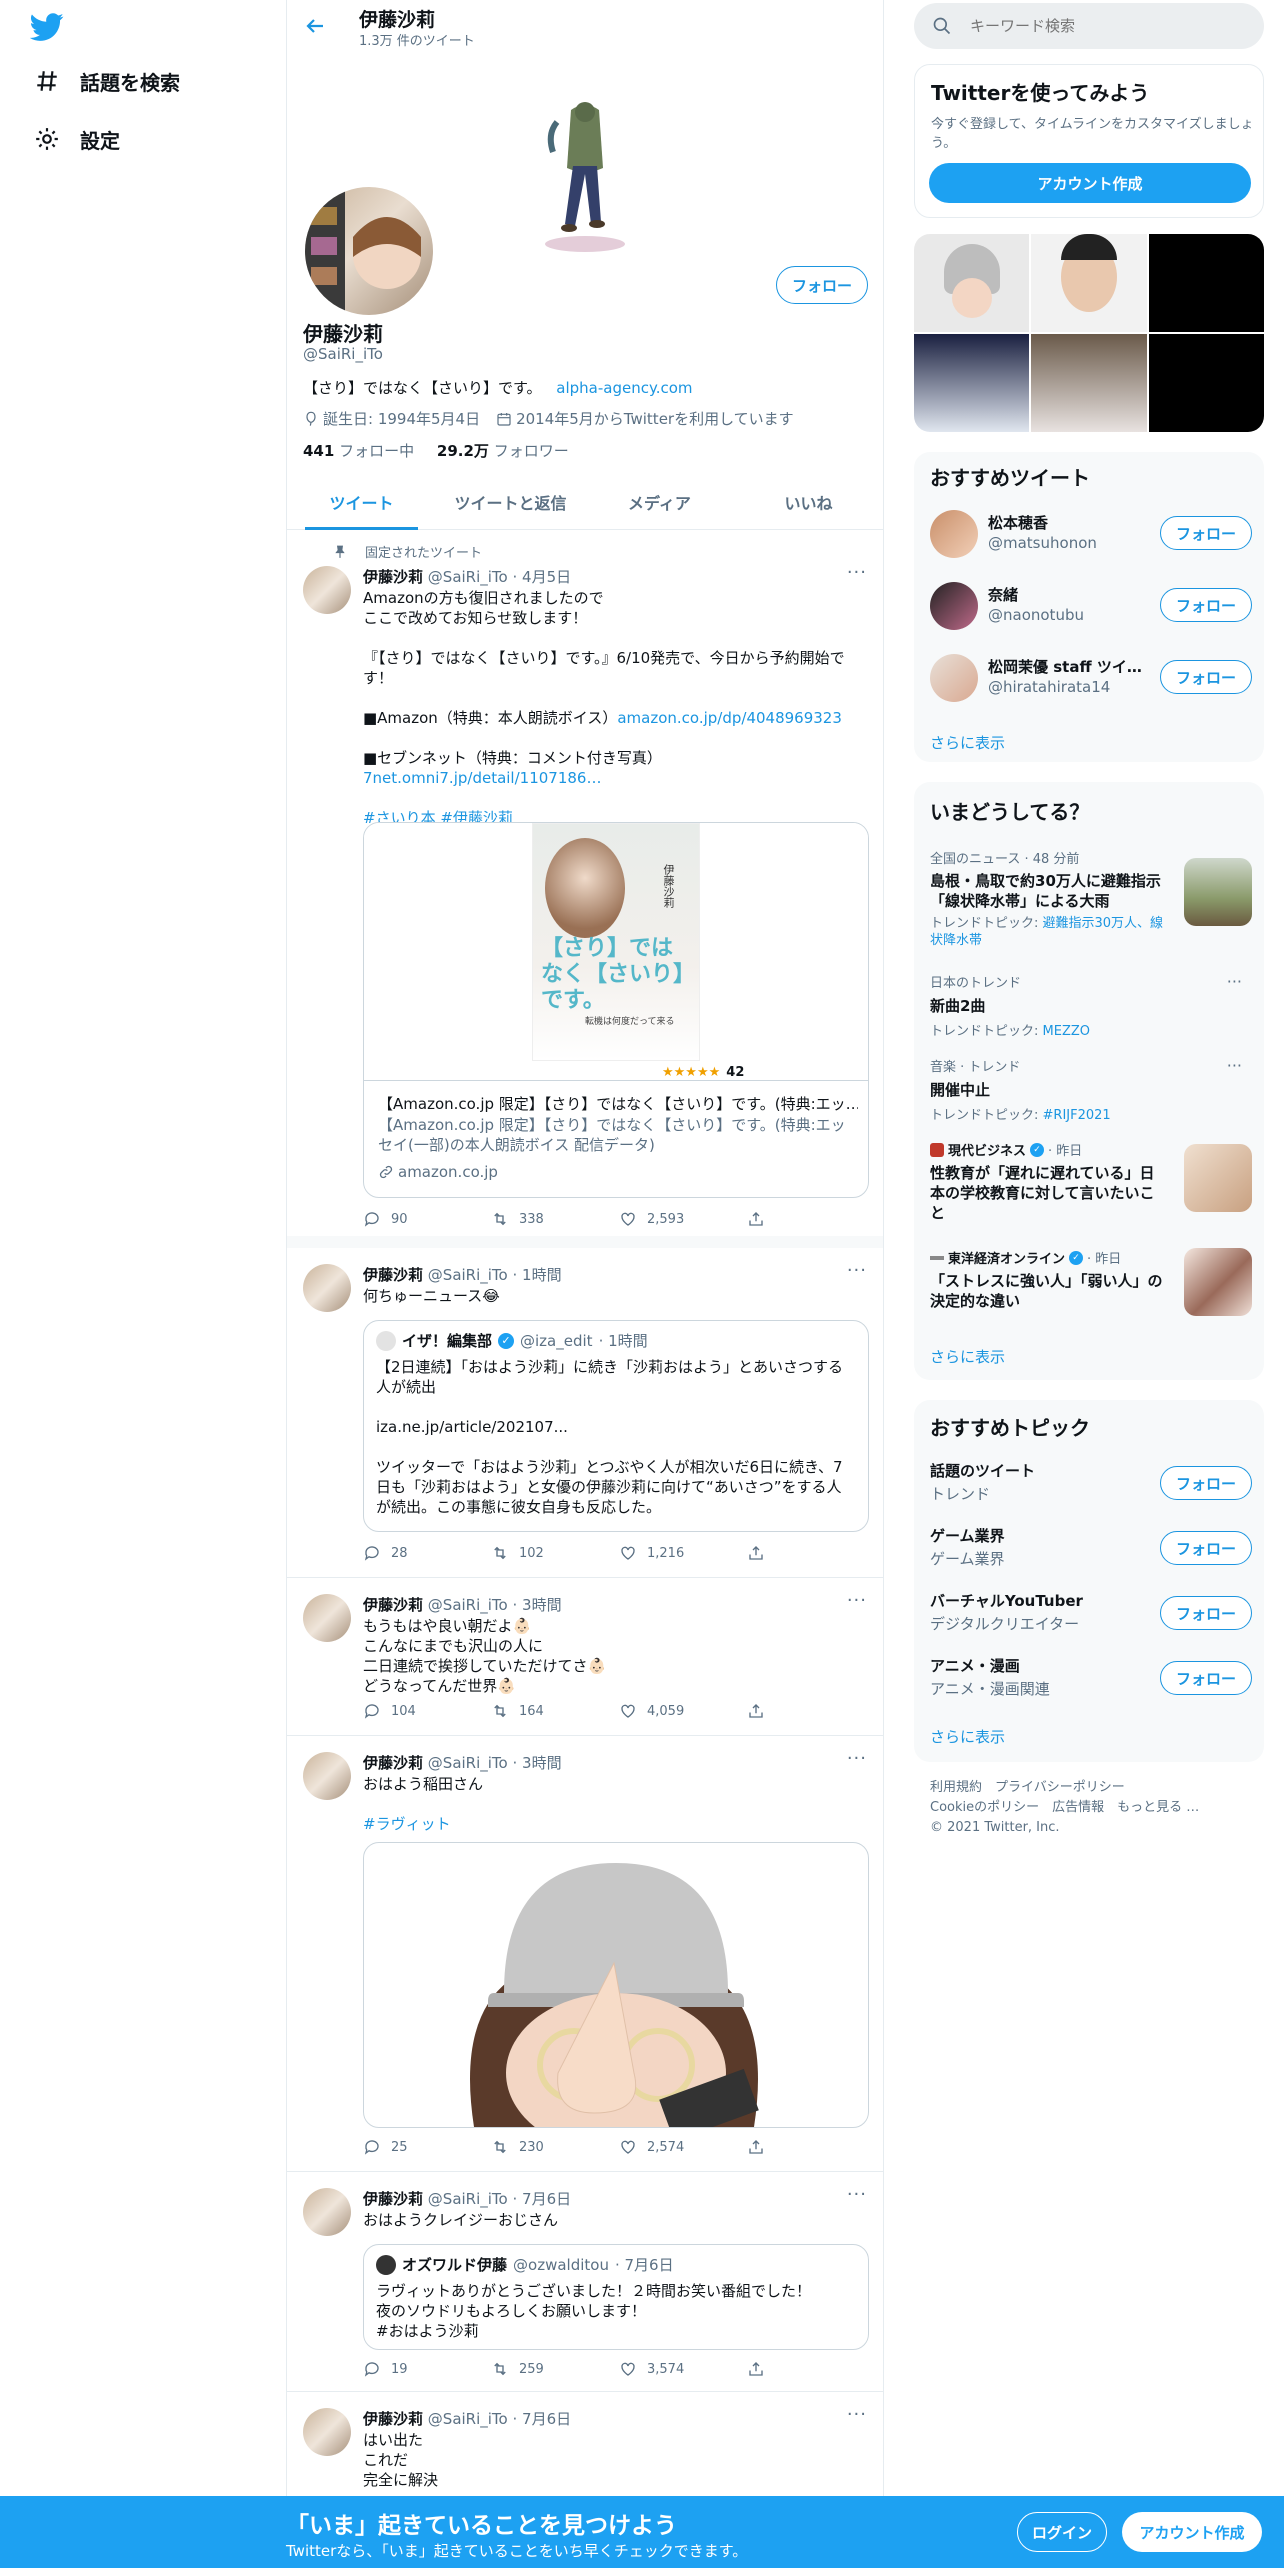  I want to click on footer-terms: 利用規約, so click(956, 1787).